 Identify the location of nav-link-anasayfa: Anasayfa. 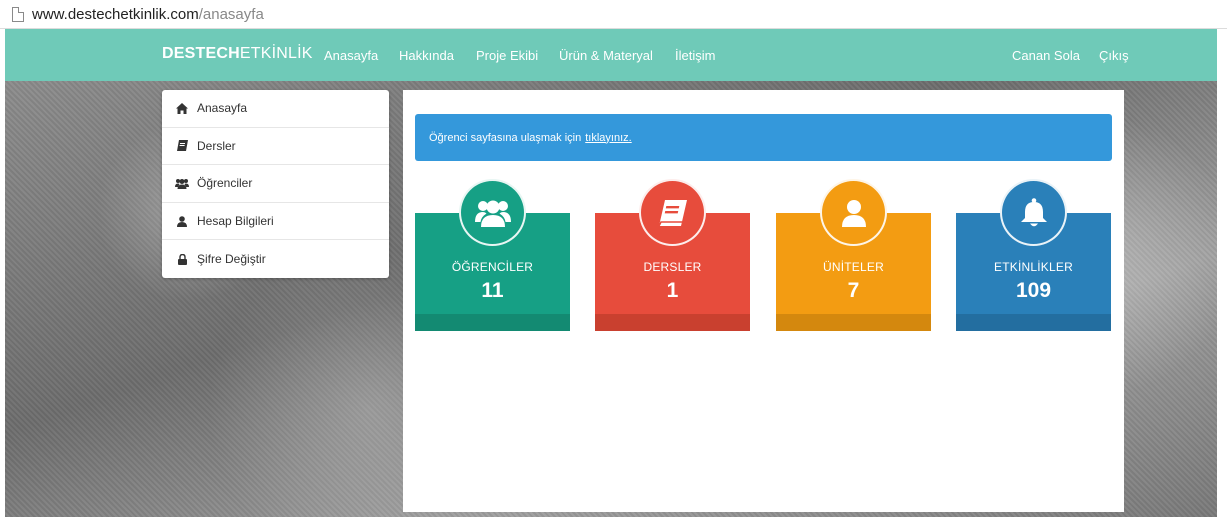
(351, 55).